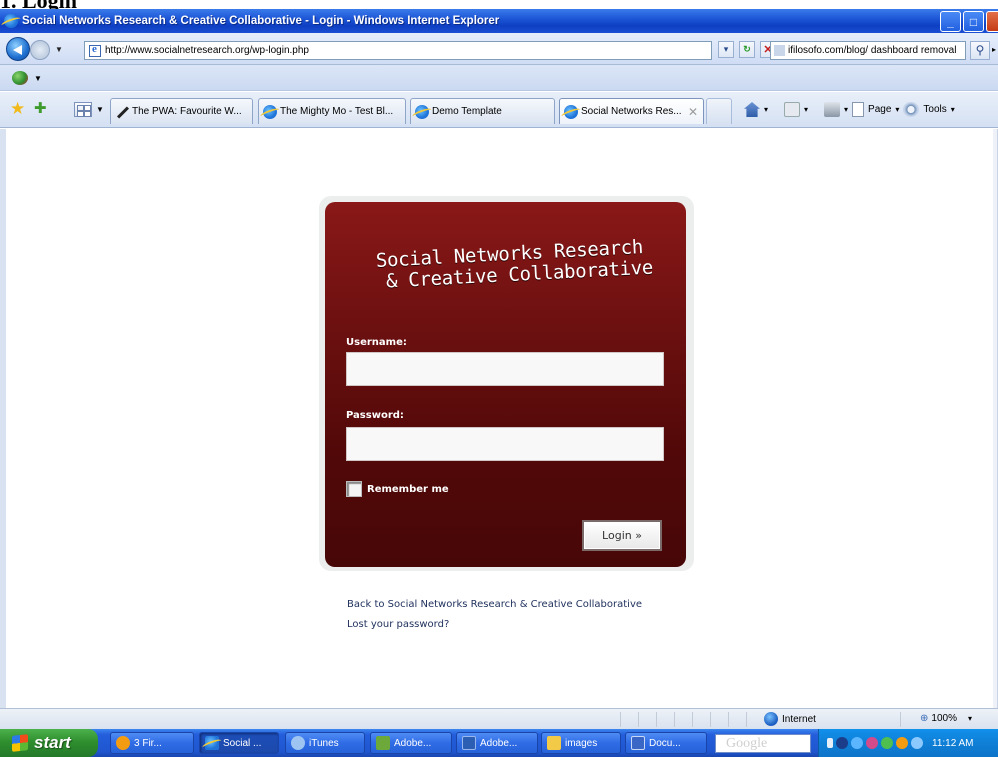  I want to click on maximize-button: □, so click(973, 21).